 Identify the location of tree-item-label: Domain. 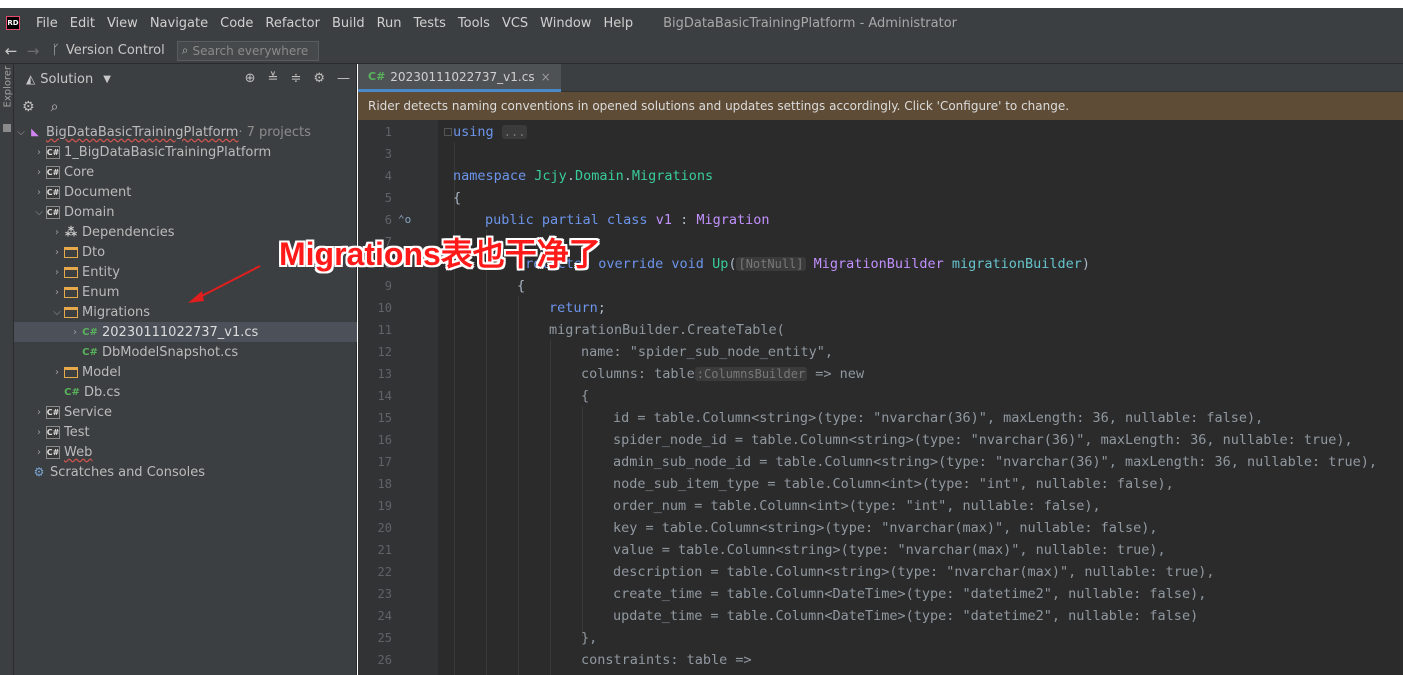
(89, 212).